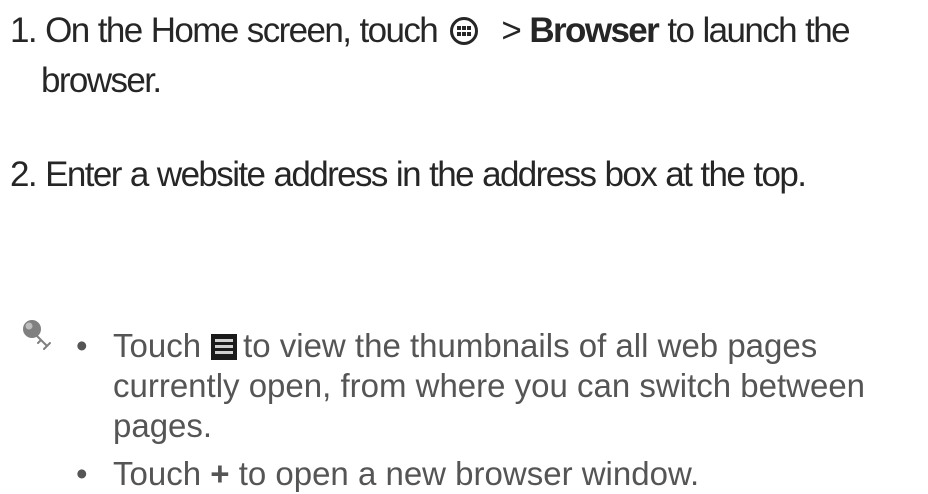 This screenshot has height=494, width=928. Describe the element at coordinates (464, 31) in the screenshot. I see `apps-icon` at that location.